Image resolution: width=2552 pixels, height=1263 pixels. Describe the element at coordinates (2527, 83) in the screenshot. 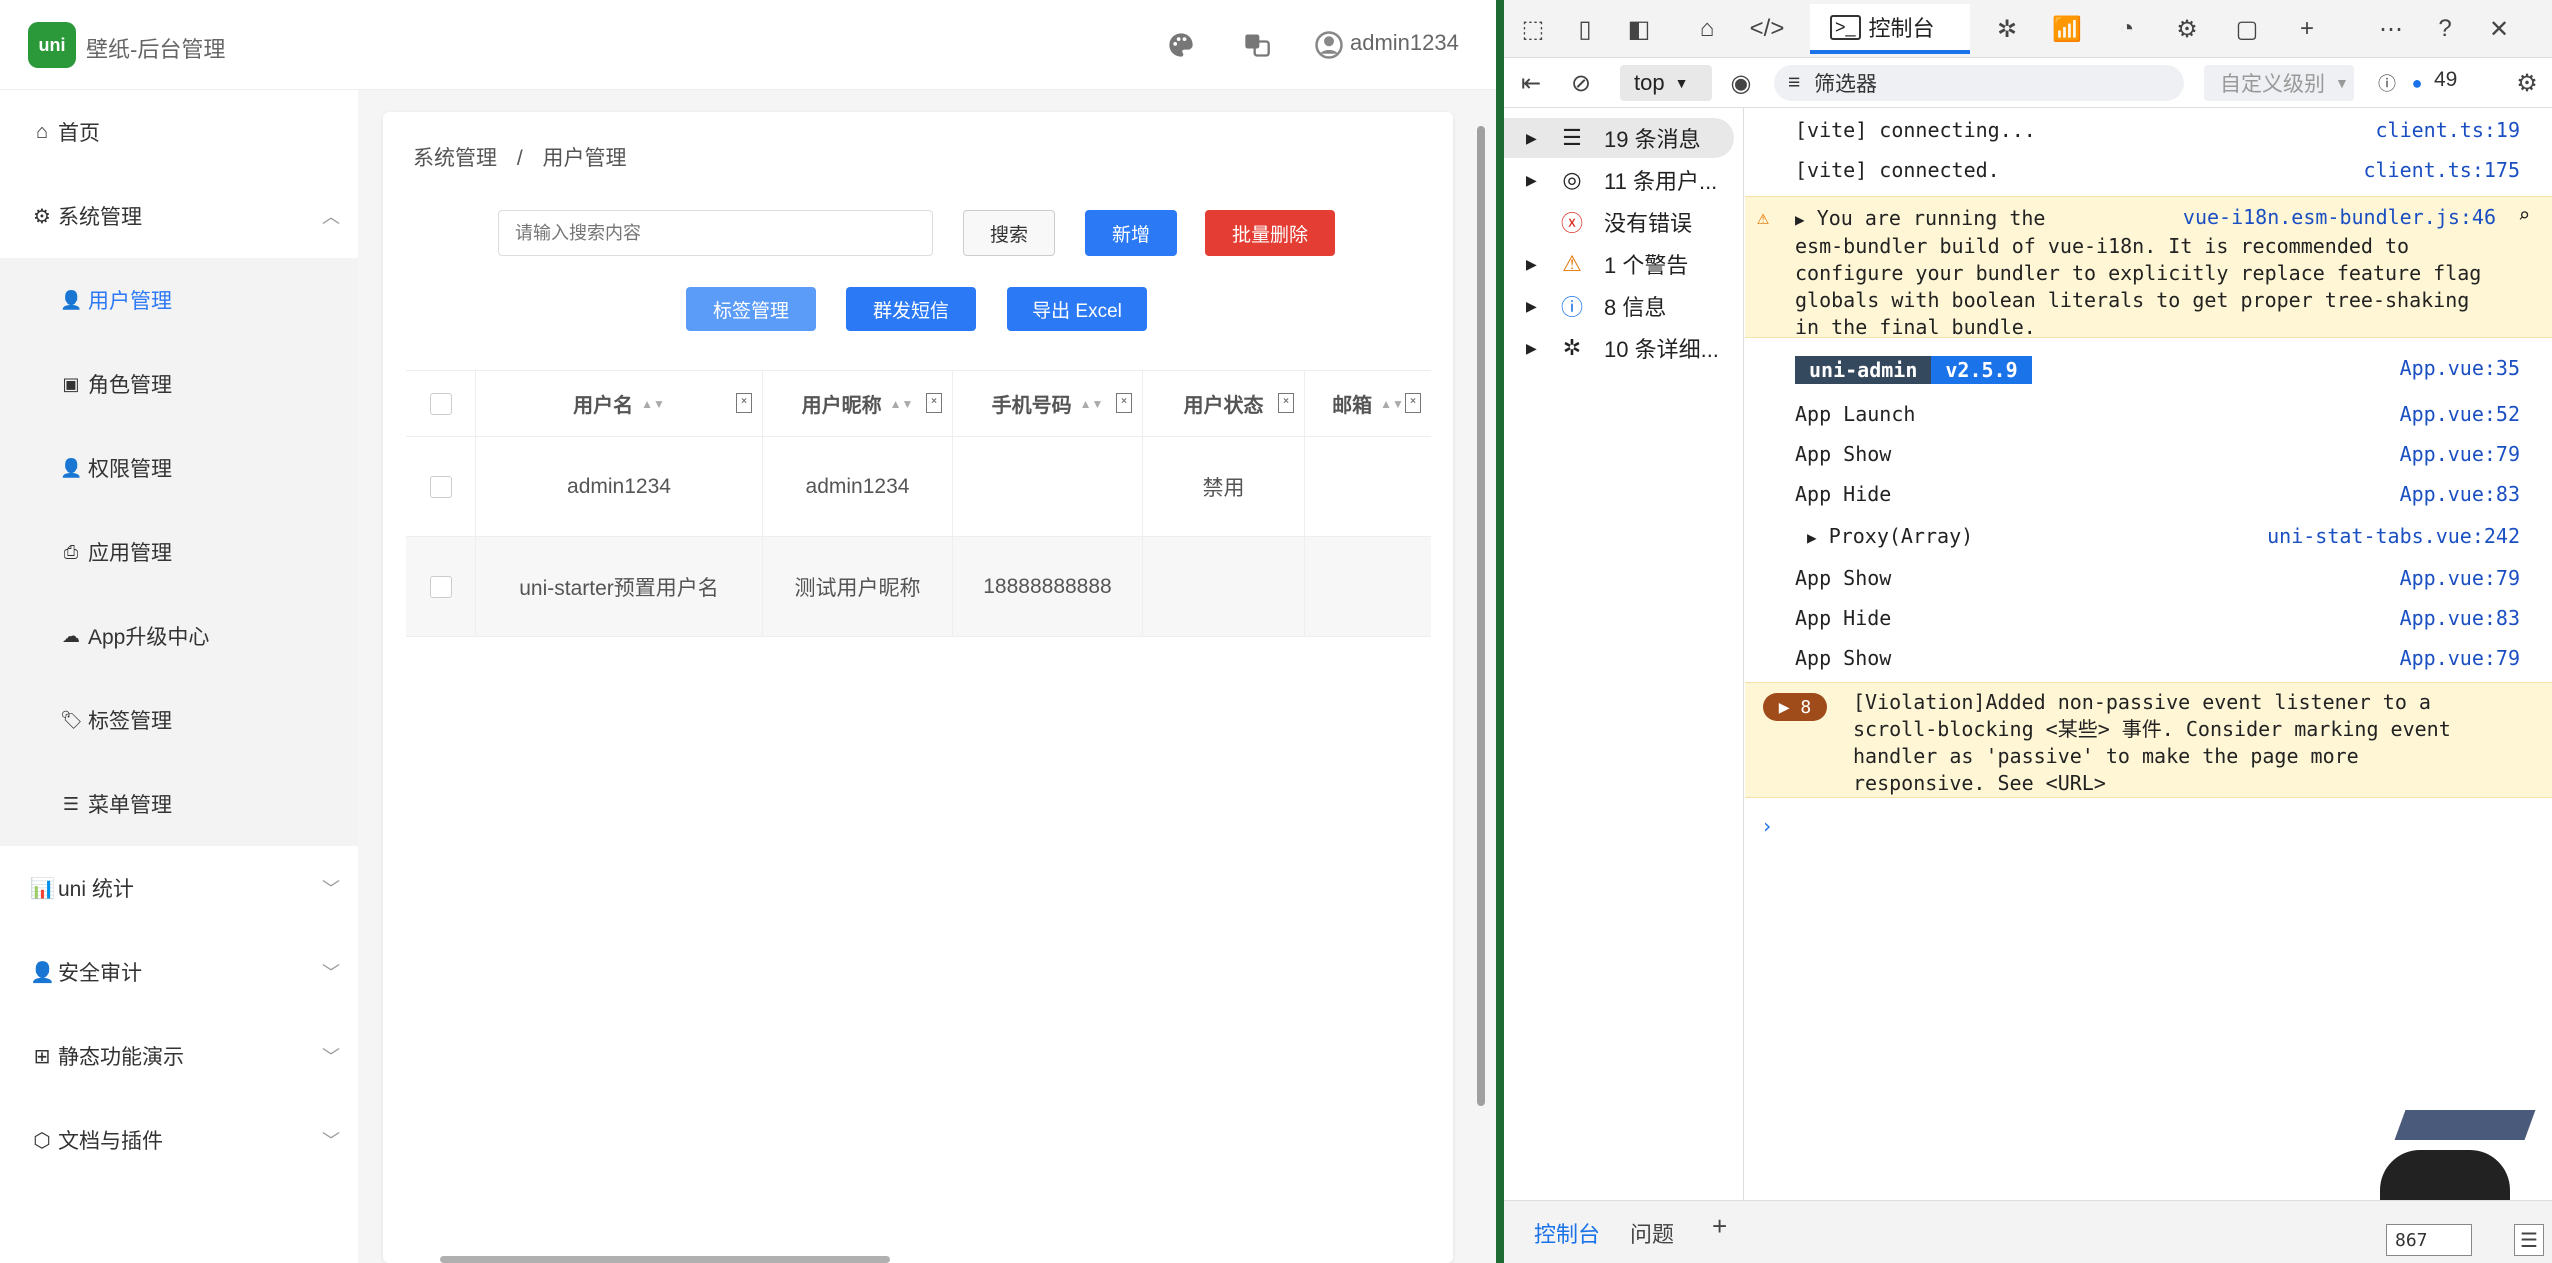

I see `settings-gear-icon: ⚙` at that location.